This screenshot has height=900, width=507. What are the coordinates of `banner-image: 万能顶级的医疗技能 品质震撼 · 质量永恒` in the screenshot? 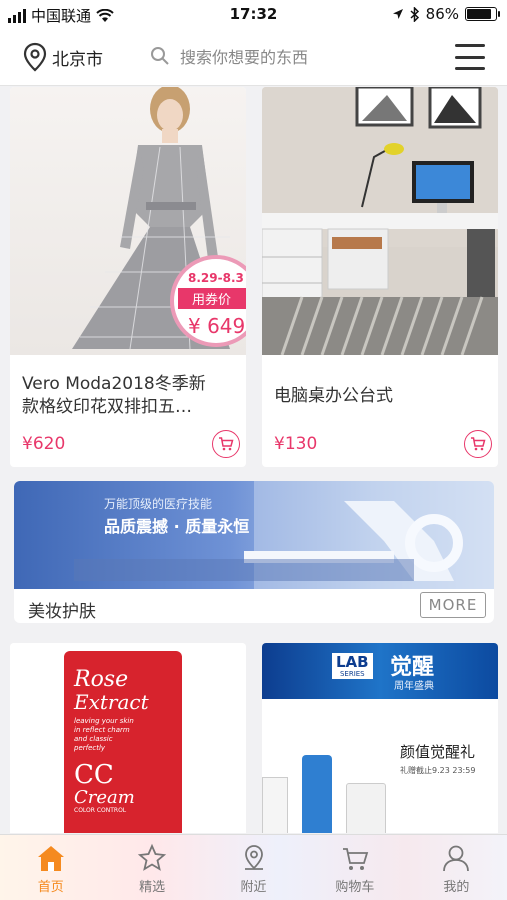 It's located at (254, 535).